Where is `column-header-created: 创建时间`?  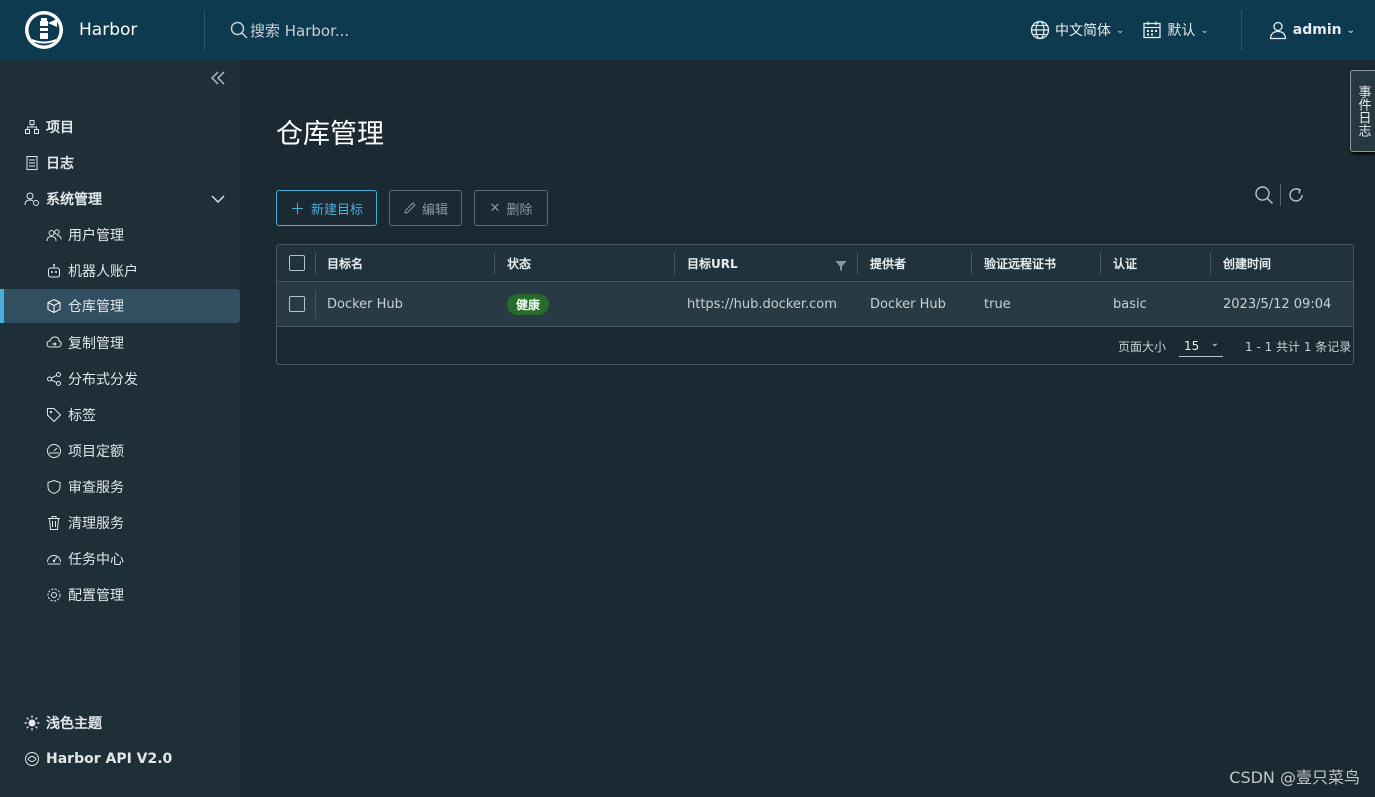
column-header-created: 创建时间 is located at coordinates (1247, 263).